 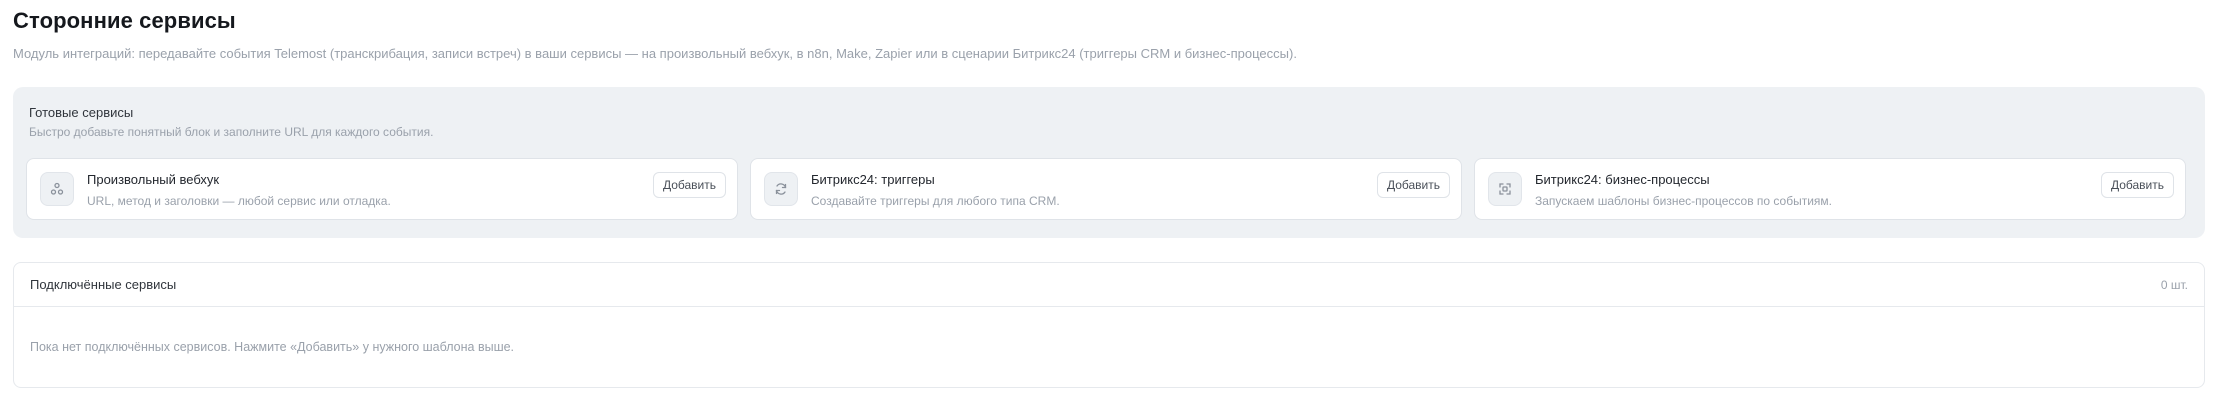 What do you see at coordinates (57, 189) in the screenshot?
I see `webhook-icon` at bounding box center [57, 189].